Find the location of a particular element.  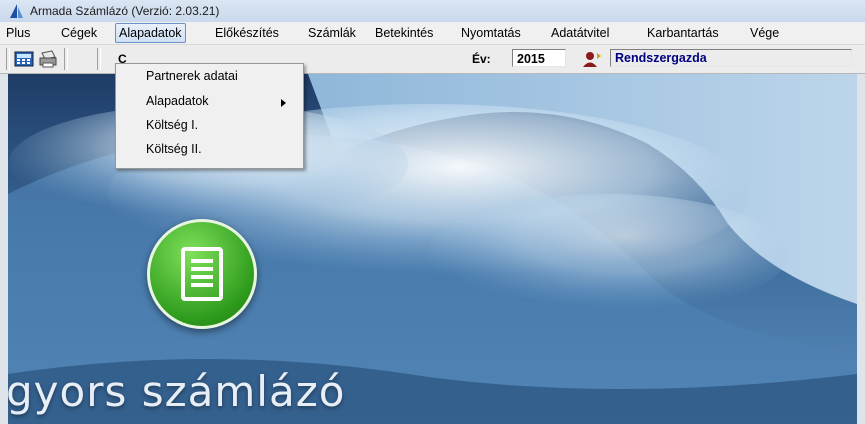

menu-cegek: Cégek is located at coordinates (79, 33).